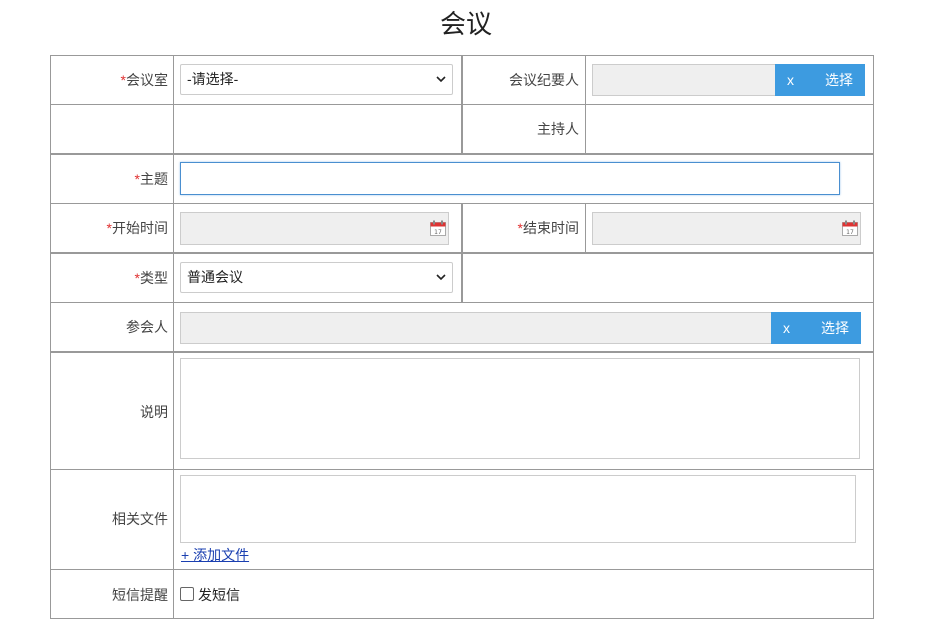  Describe the element at coordinates (316, 277) in the screenshot. I see `type-select: 普通会议` at that location.